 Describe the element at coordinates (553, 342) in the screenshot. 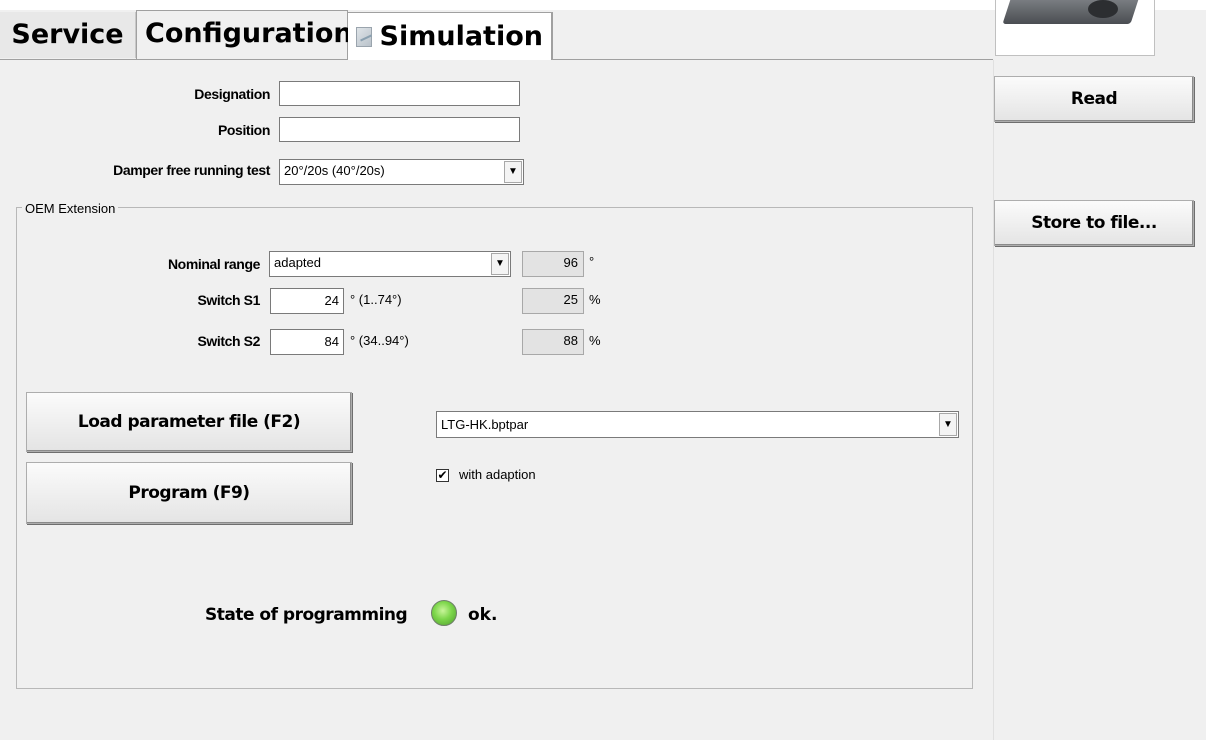

I see `switch-s2-readout: 88` at that location.